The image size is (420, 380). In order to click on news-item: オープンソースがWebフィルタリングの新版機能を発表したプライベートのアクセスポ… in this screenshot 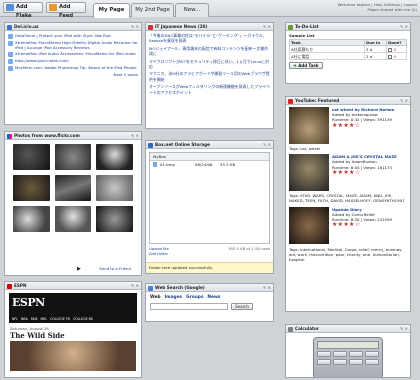, I will do `click(209, 89)`.